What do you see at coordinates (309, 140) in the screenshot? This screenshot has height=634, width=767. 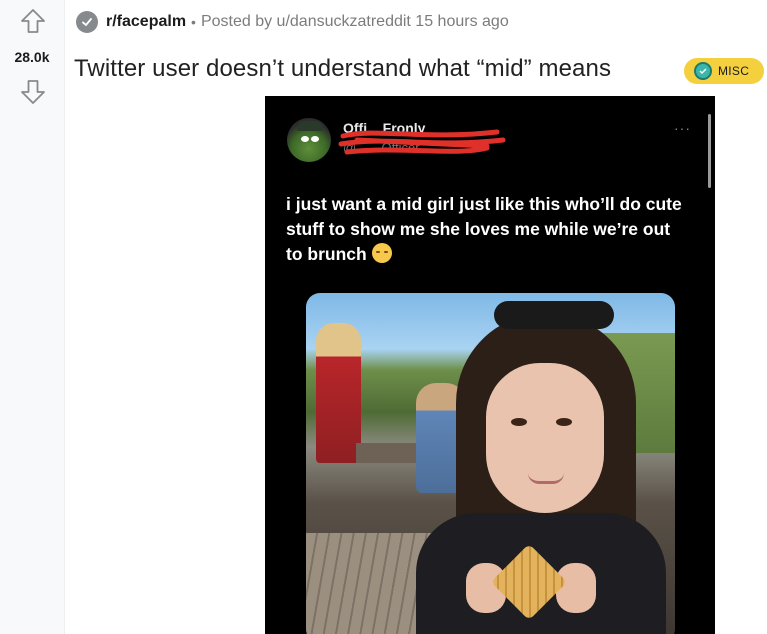 I see `tweet-avatar` at bounding box center [309, 140].